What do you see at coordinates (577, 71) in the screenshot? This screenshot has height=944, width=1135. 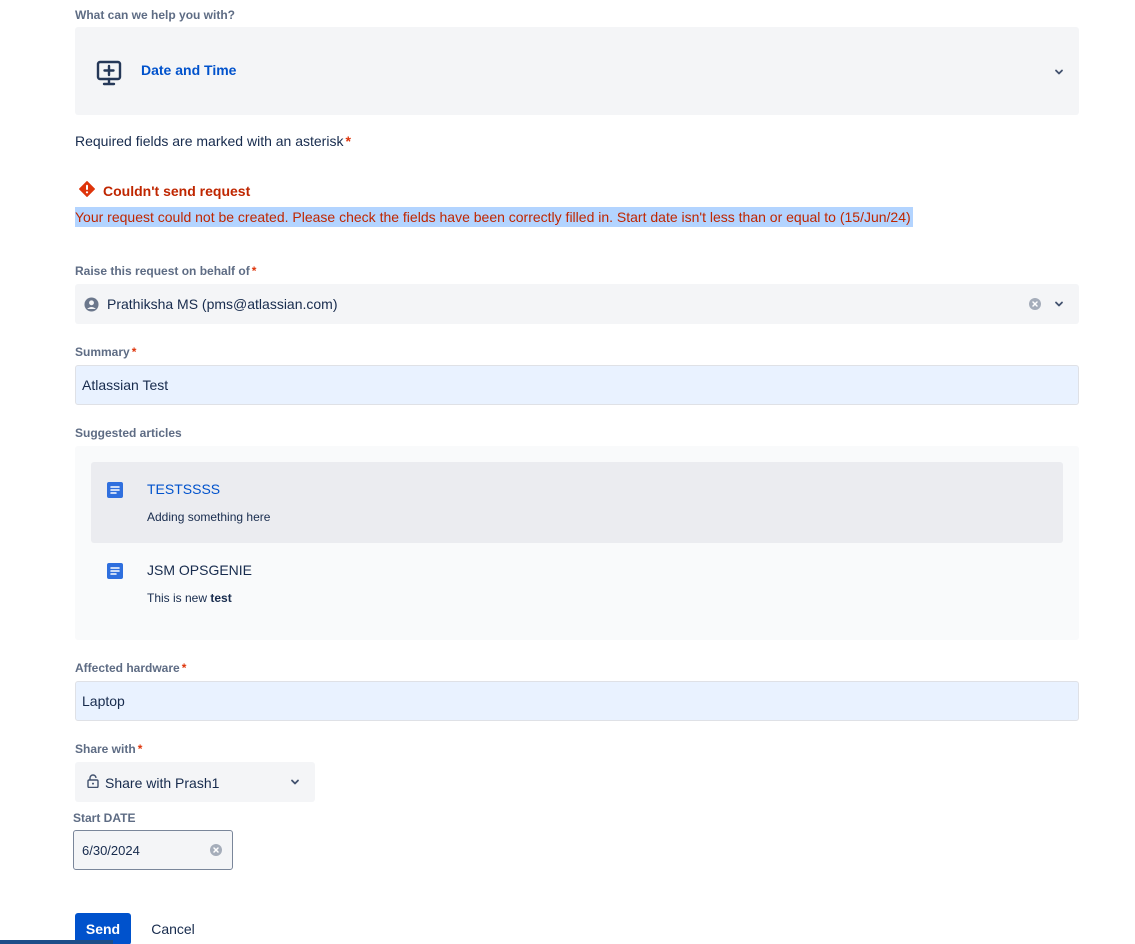 I see `request-type-select: Date and Time` at bounding box center [577, 71].